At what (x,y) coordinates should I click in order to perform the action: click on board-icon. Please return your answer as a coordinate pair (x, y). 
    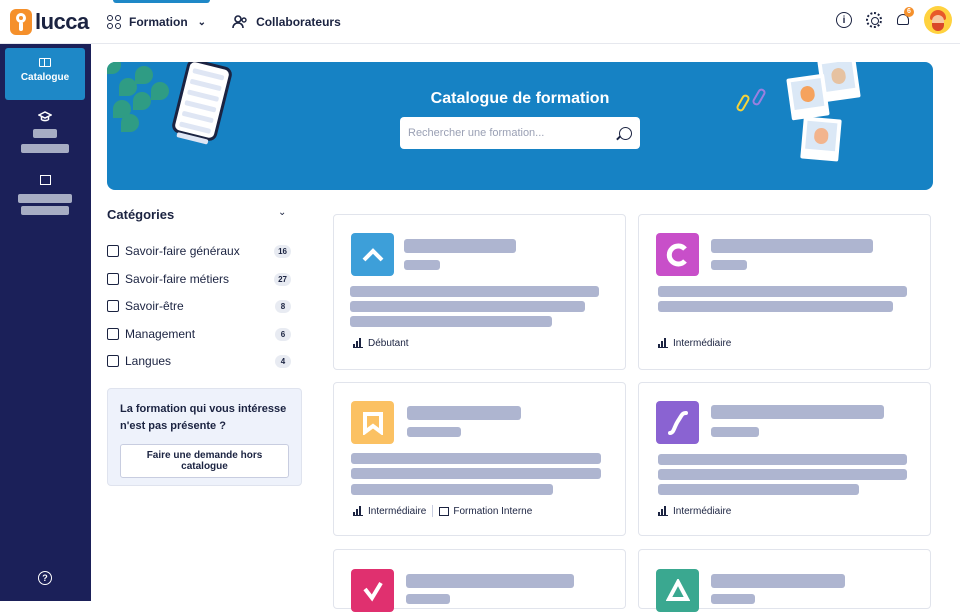
    Looking at the image, I should click on (45, 180).